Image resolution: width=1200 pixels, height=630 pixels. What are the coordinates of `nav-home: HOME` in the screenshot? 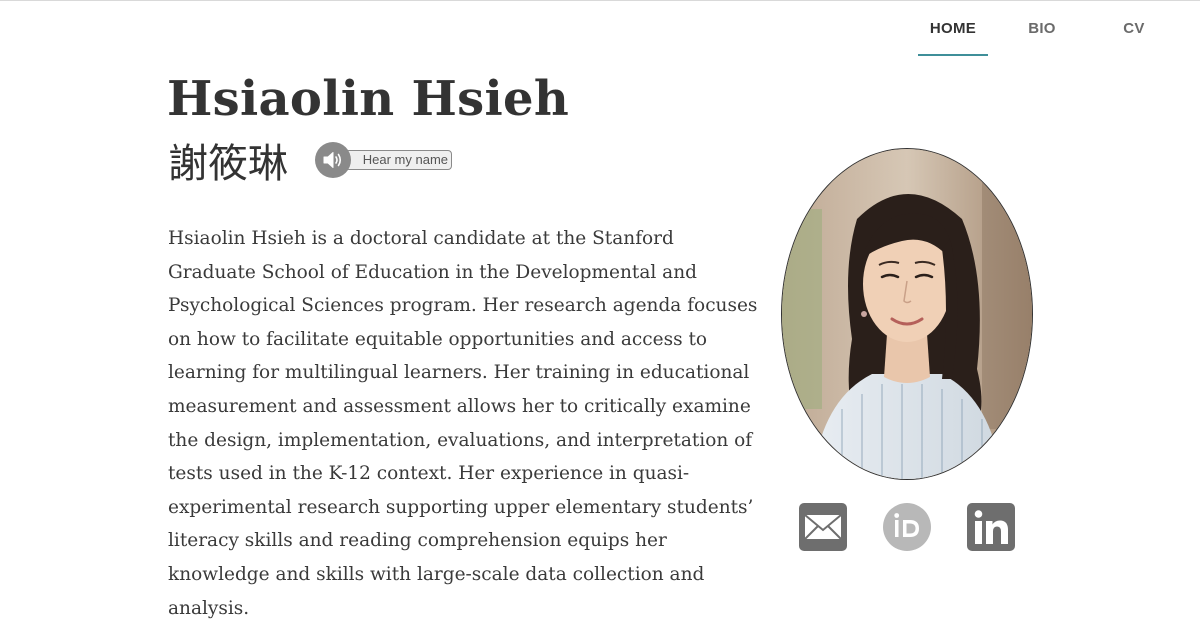 It's located at (953, 38).